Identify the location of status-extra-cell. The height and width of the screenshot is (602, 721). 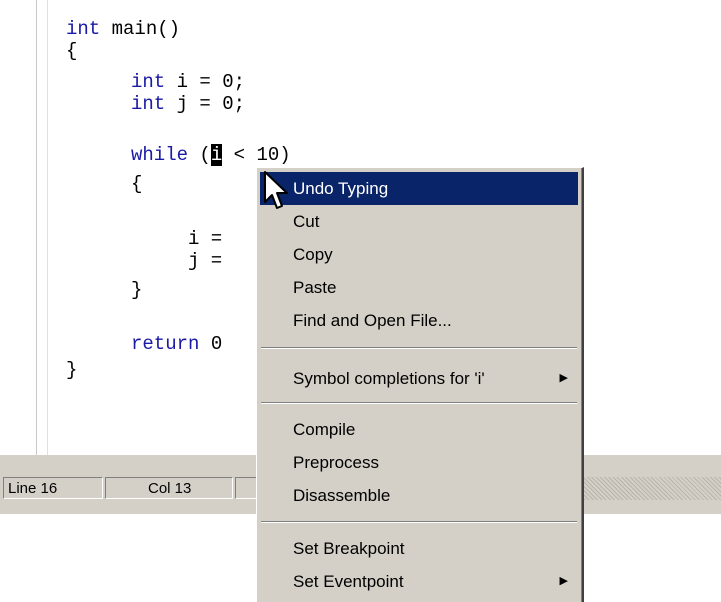
(246, 488).